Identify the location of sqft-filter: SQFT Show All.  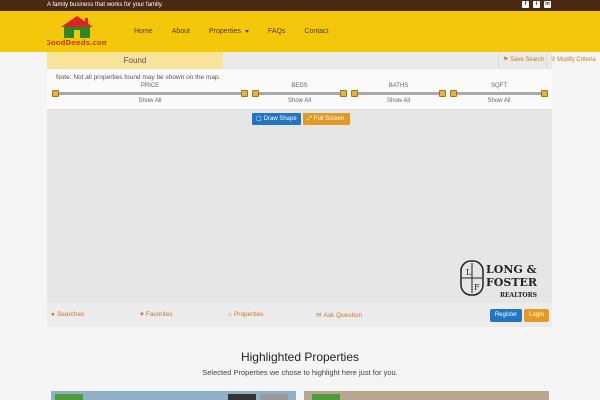
(499, 94).